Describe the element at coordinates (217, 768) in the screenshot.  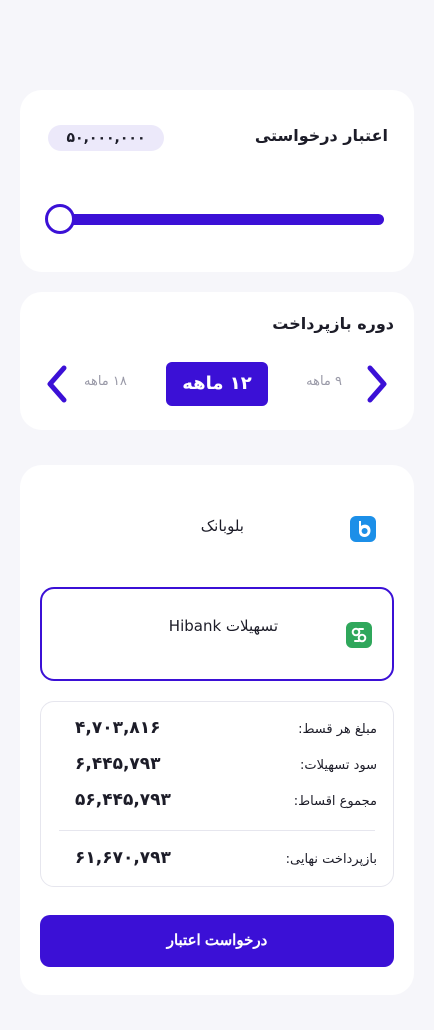
I see `summary-row-interest: سود تسهیلات: ۶,۴۴۵,۷۹۳` at that location.